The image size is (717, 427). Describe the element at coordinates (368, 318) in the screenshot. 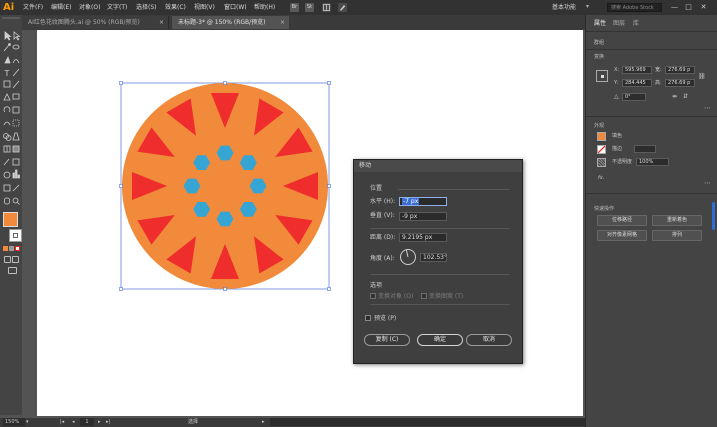

I see `preview-checkbox` at that location.